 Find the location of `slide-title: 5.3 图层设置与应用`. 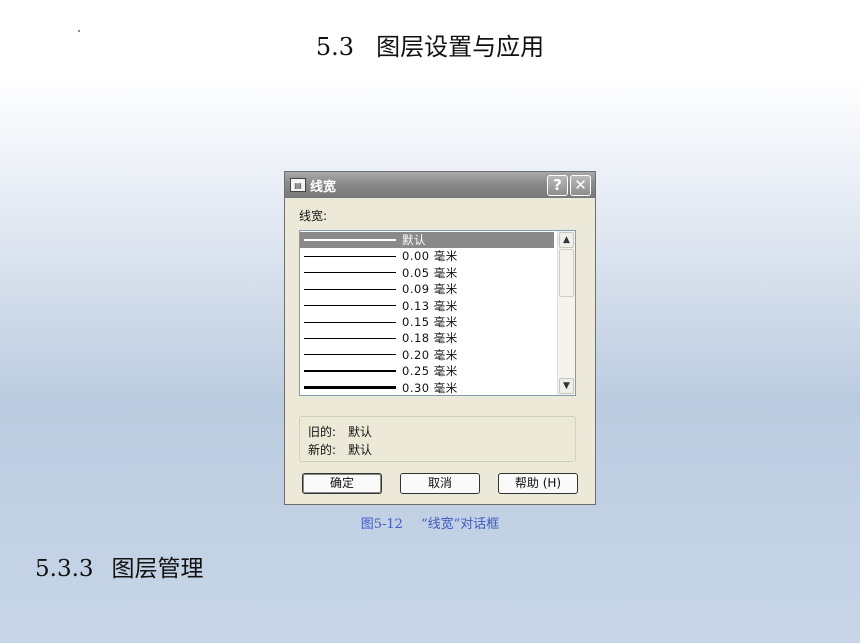

slide-title: 5.3 图层设置与应用 is located at coordinates (430, 44).